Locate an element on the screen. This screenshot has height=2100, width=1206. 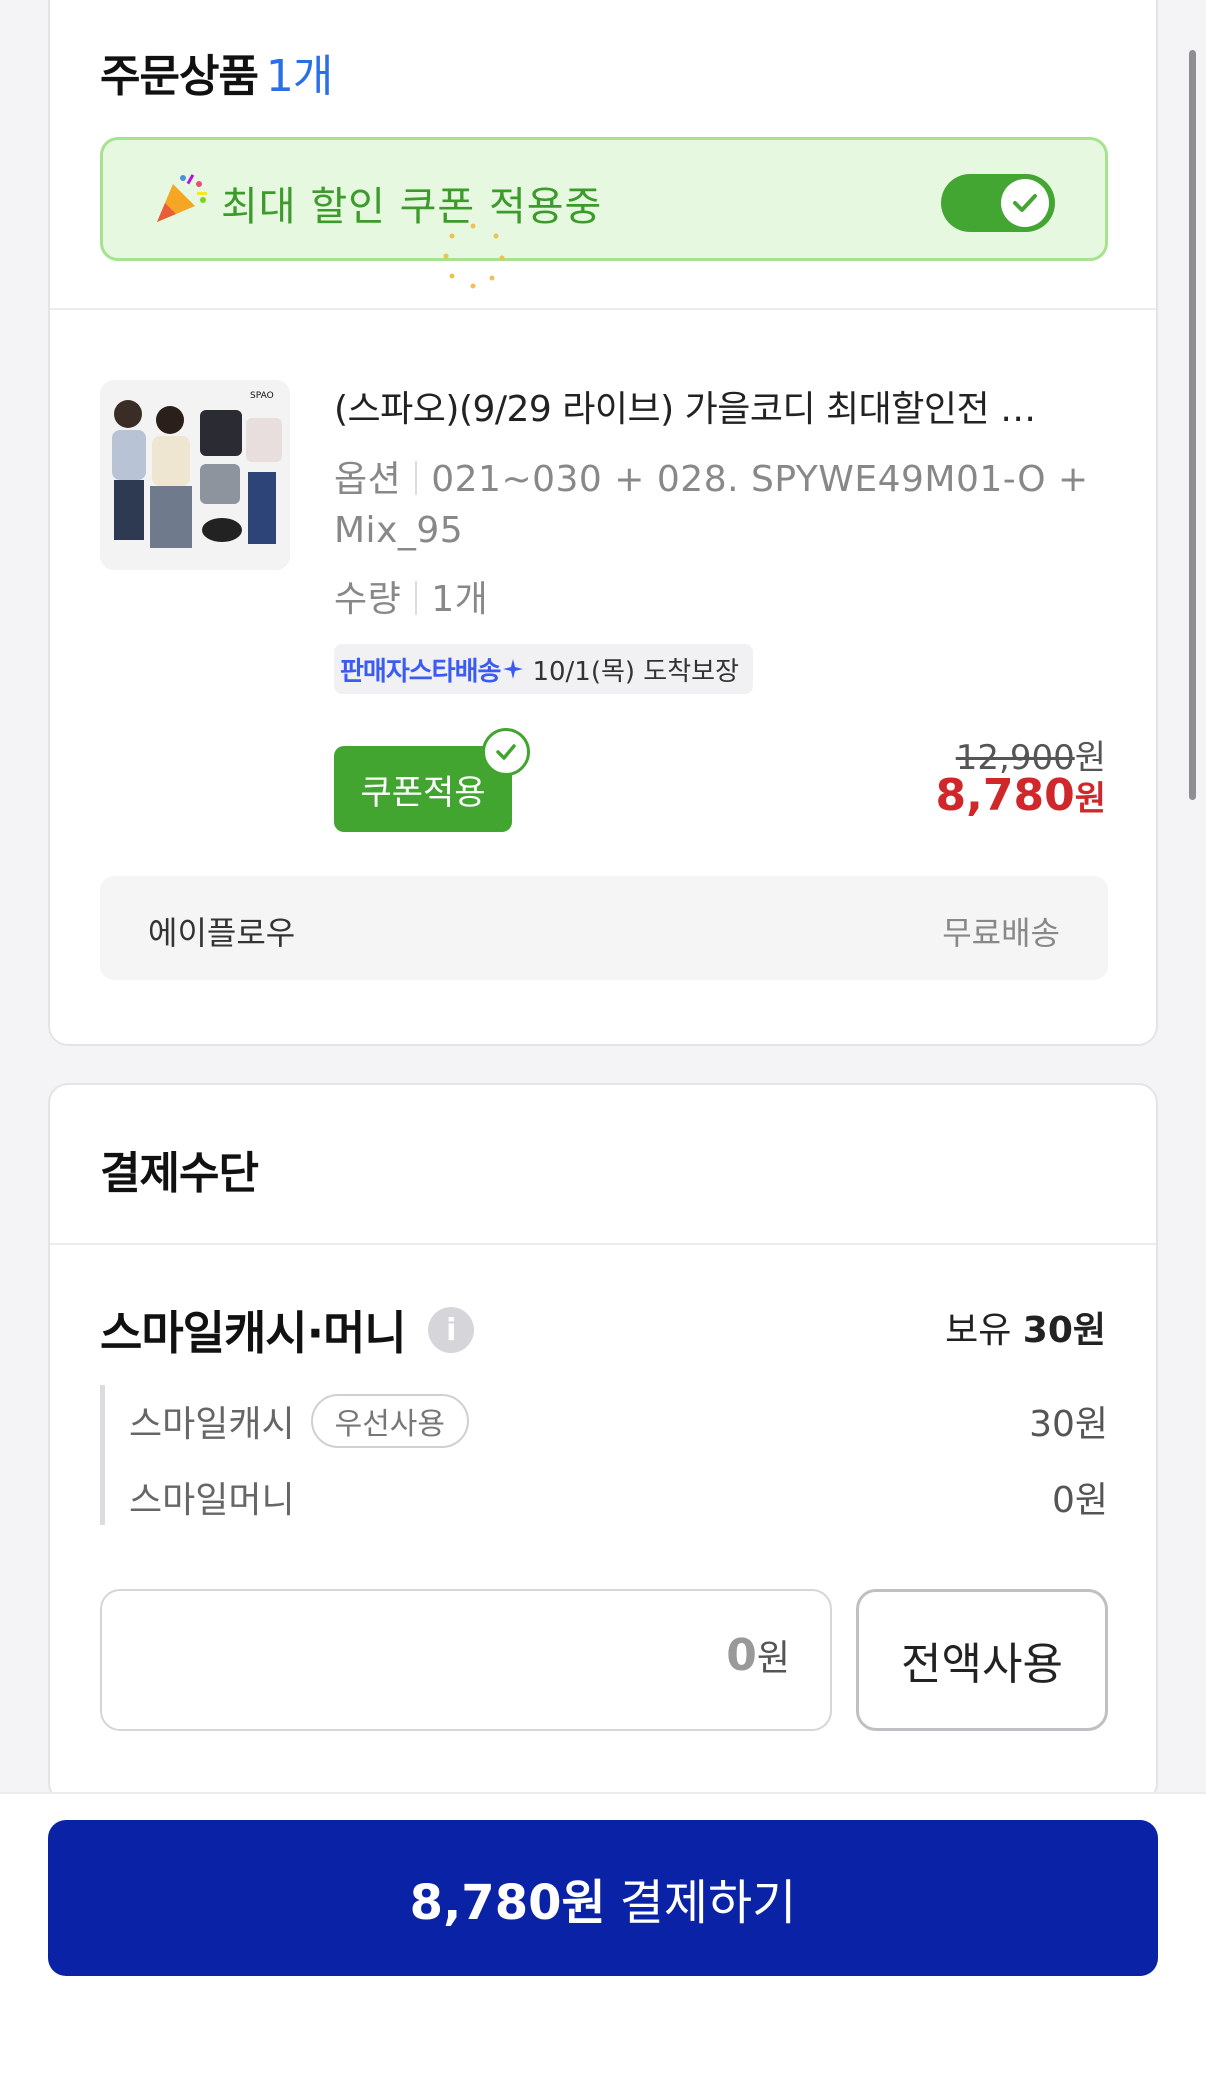
order-section-title: 주문상품 1개 is located at coordinates (216, 72).